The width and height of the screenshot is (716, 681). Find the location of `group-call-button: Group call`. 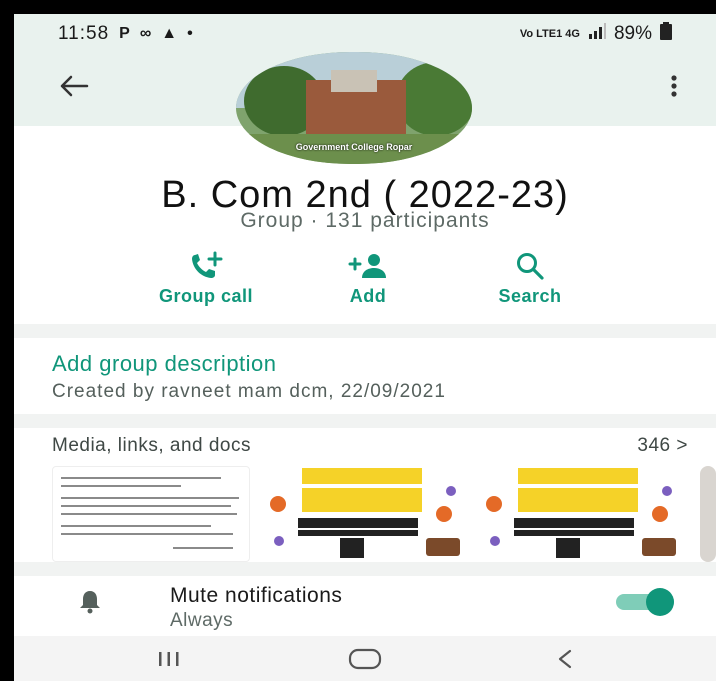

group-call-button: Group call is located at coordinates (206, 283).